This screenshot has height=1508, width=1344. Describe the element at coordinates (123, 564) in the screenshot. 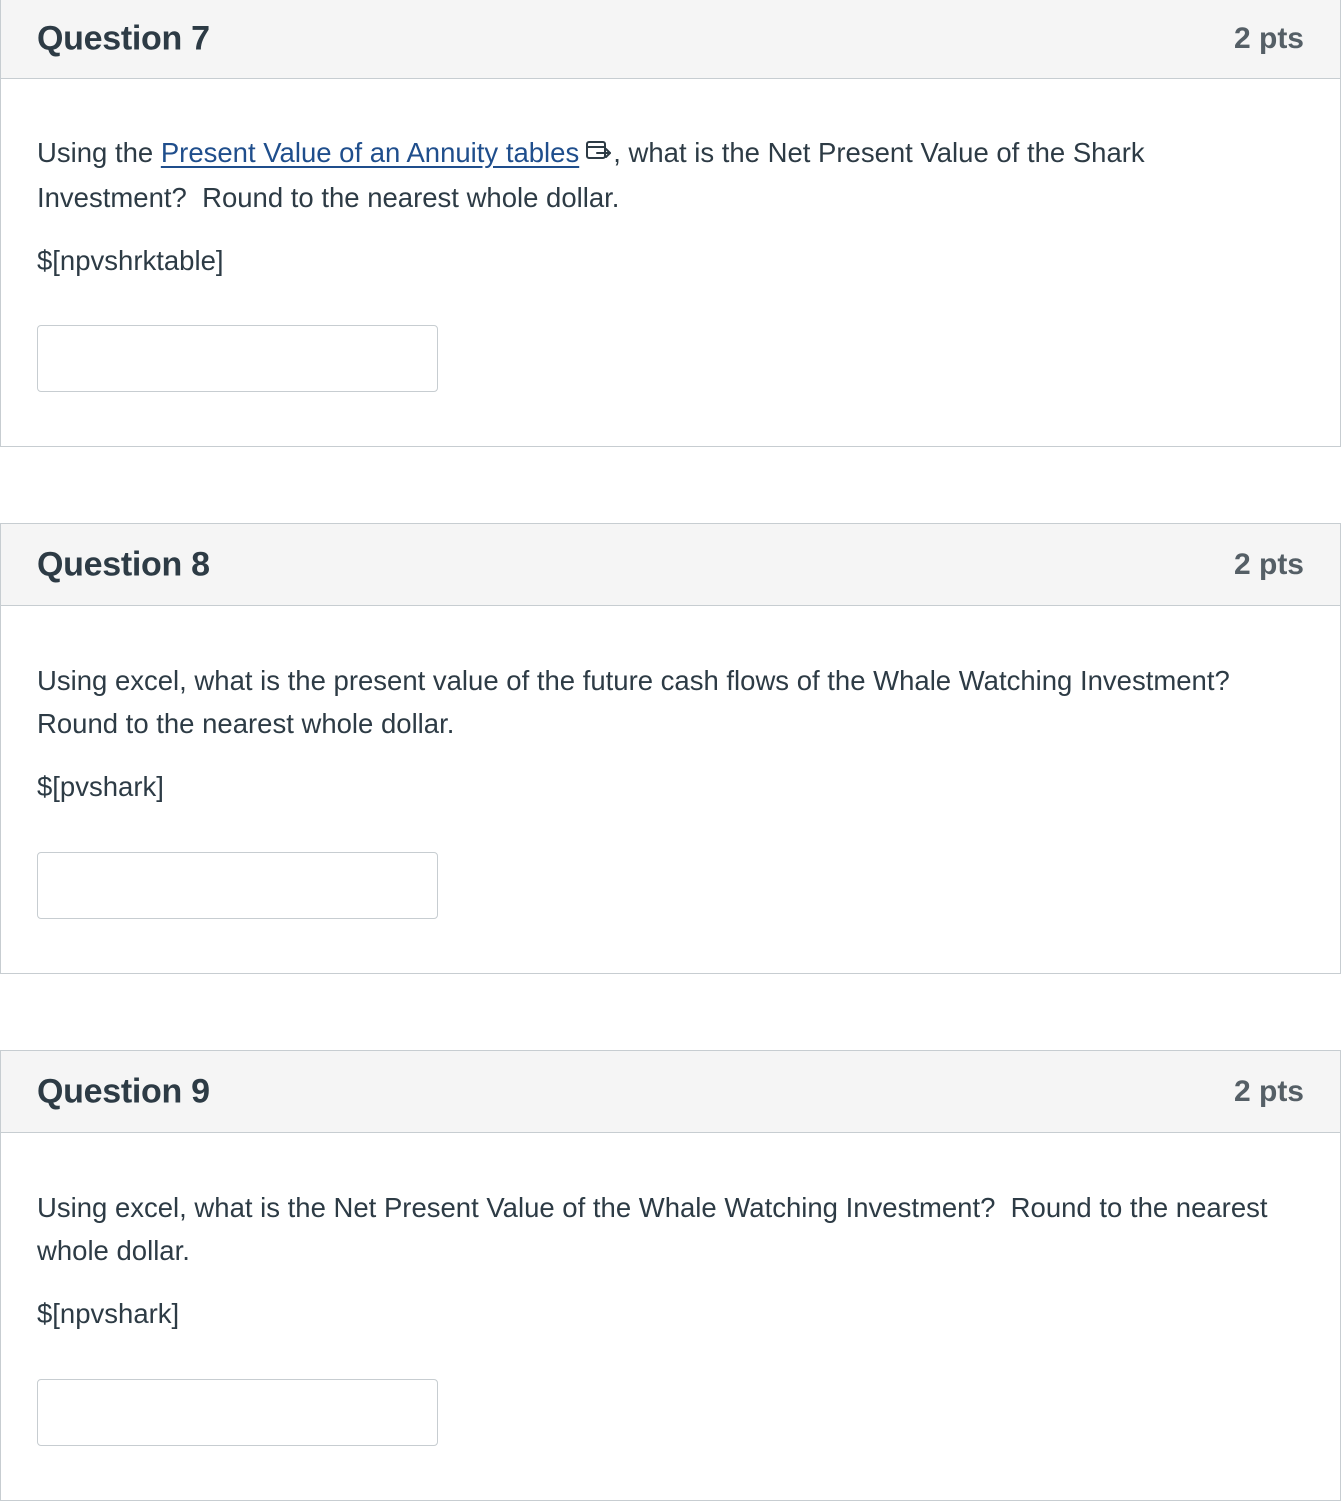

I see `question-title: Question 8` at that location.